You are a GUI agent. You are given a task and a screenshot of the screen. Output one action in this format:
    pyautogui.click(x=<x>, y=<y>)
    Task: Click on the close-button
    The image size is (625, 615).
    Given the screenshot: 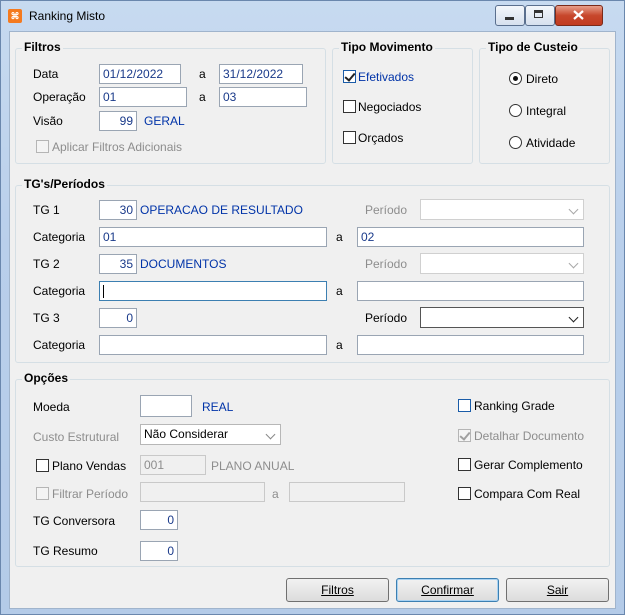 What is the action you would take?
    pyautogui.click(x=579, y=15)
    